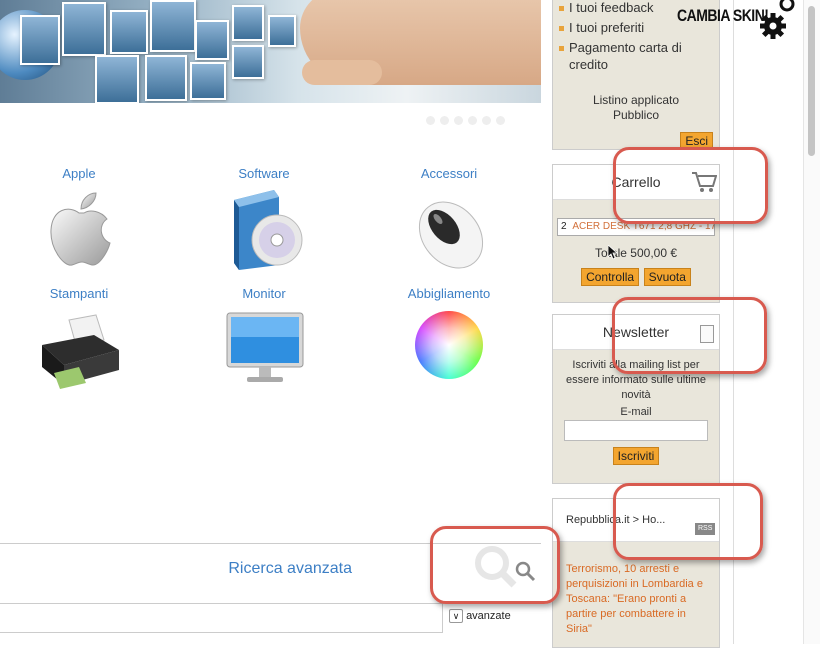 Image resolution: width=820 pixels, height=648 pixels. What do you see at coordinates (449, 174) in the screenshot?
I see `category-label: Accessori` at bounding box center [449, 174].